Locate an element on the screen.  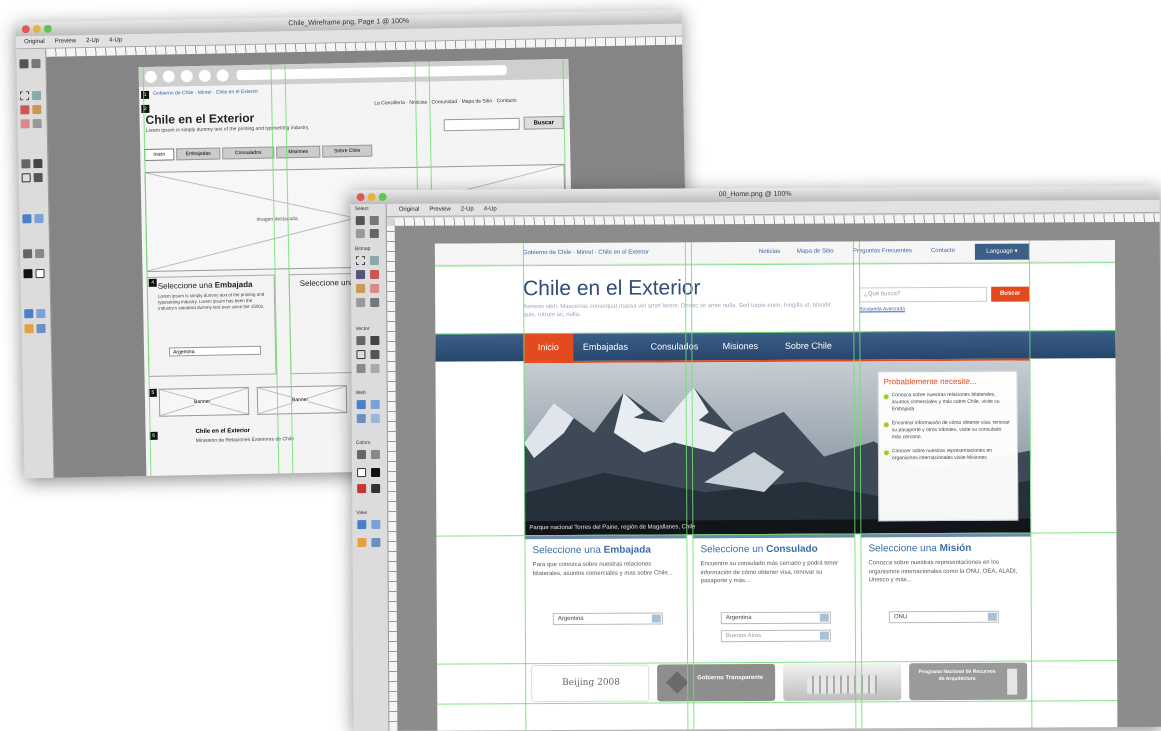
building-photo-logo is located at coordinates (842, 682).